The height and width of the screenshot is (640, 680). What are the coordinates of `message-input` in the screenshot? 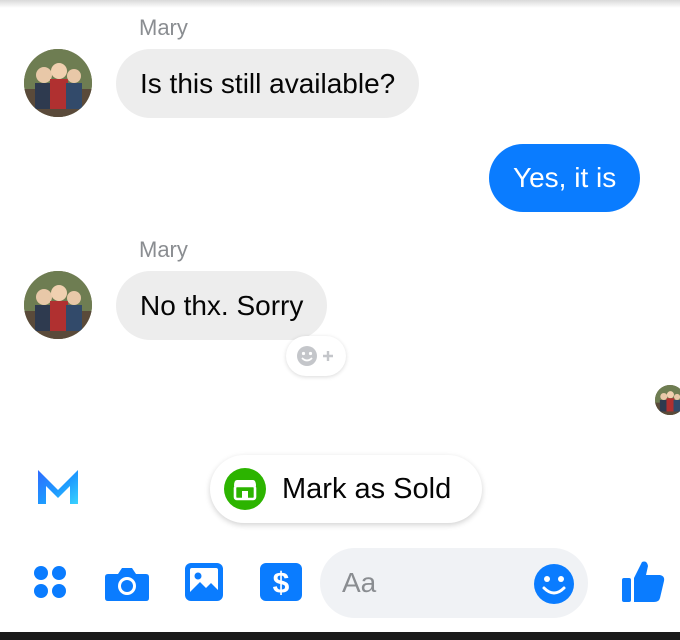 It's located at (432, 583).